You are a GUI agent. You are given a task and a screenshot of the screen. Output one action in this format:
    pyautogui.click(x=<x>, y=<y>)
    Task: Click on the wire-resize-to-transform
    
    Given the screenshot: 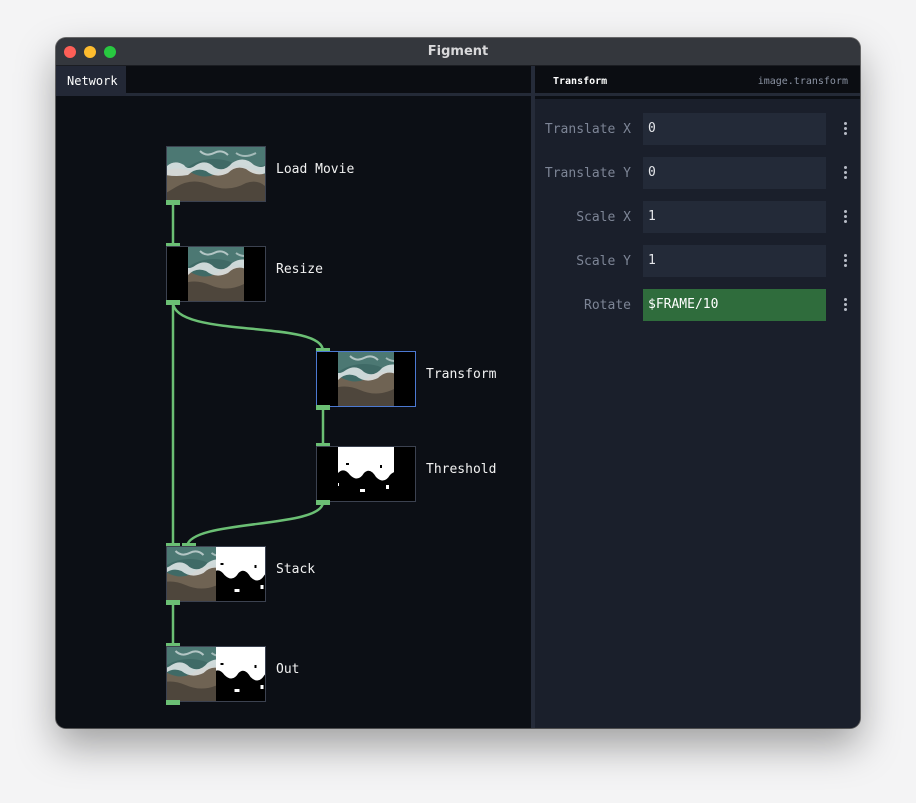 What is the action you would take?
    pyautogui.click(x=248, y=326)
    